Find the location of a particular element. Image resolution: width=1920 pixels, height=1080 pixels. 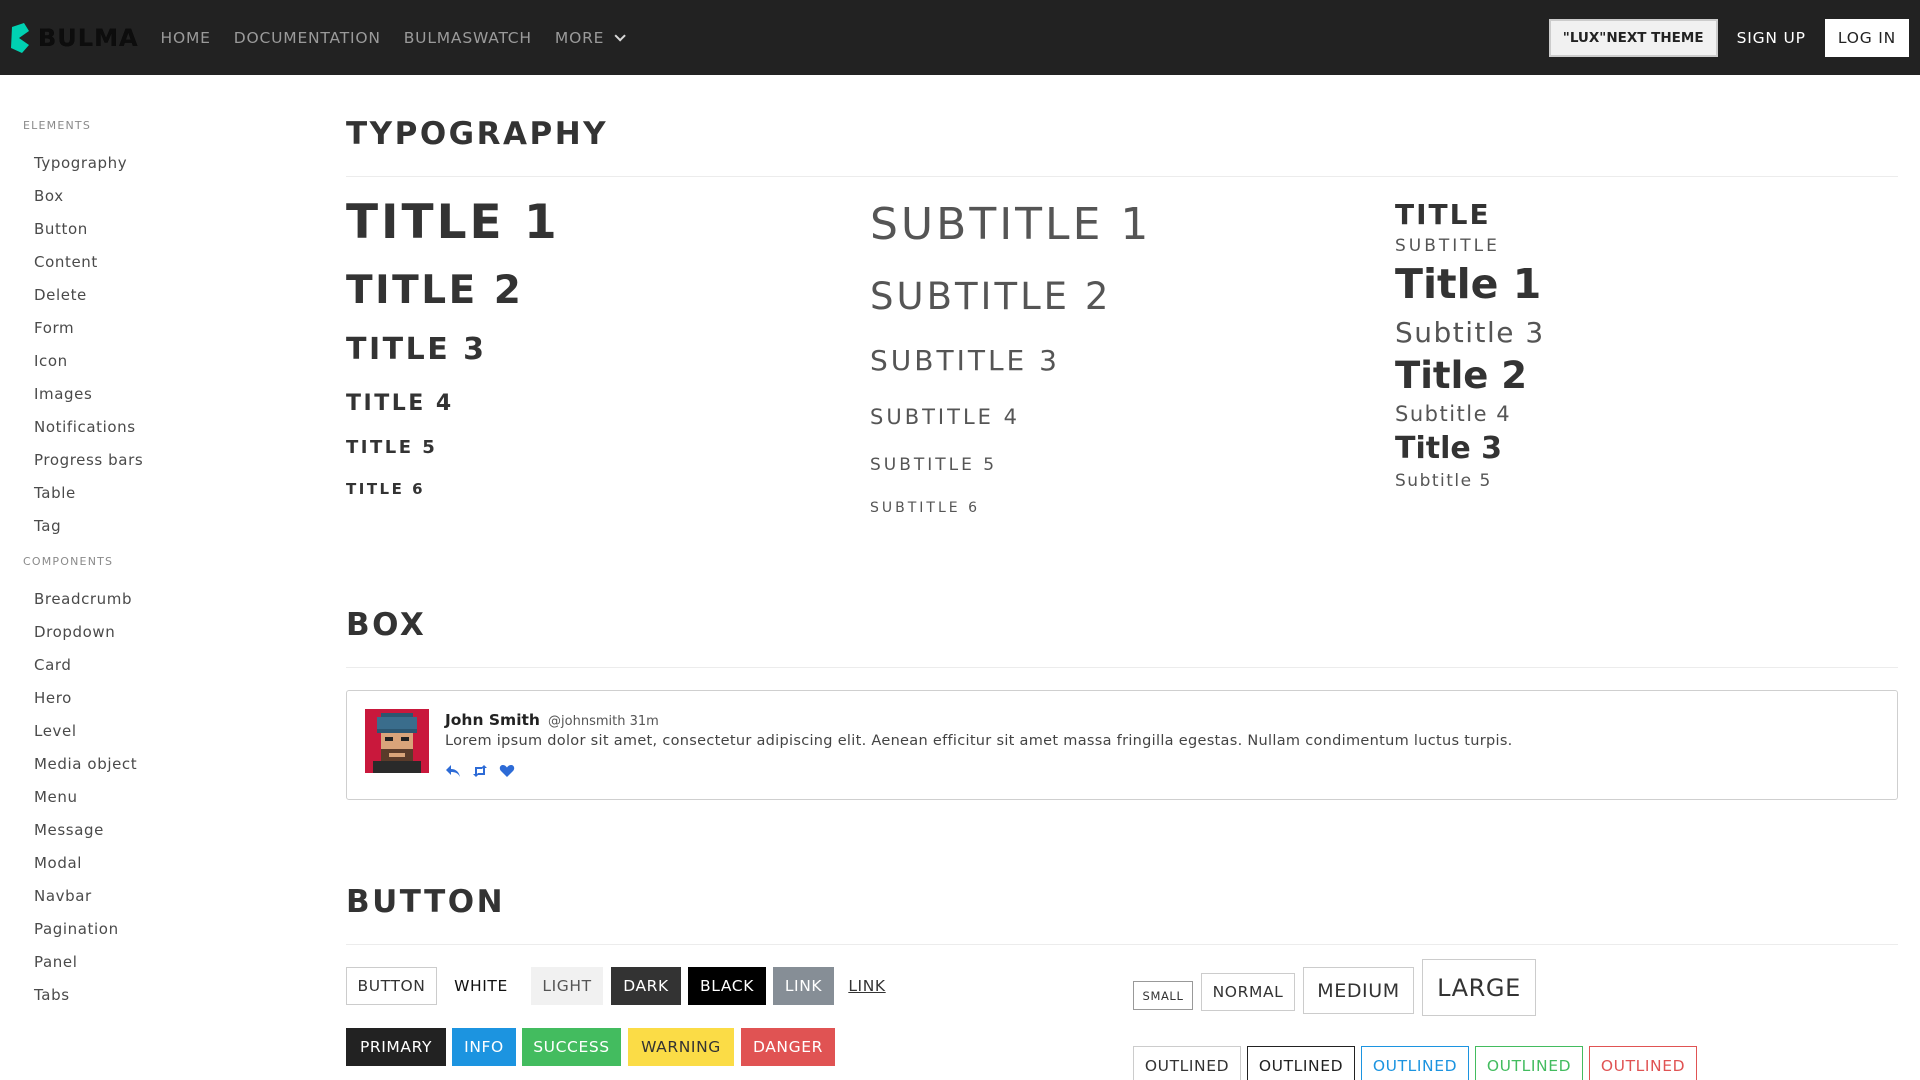

sidebar-item-icon: Icon is located at coordinates (167, 361).